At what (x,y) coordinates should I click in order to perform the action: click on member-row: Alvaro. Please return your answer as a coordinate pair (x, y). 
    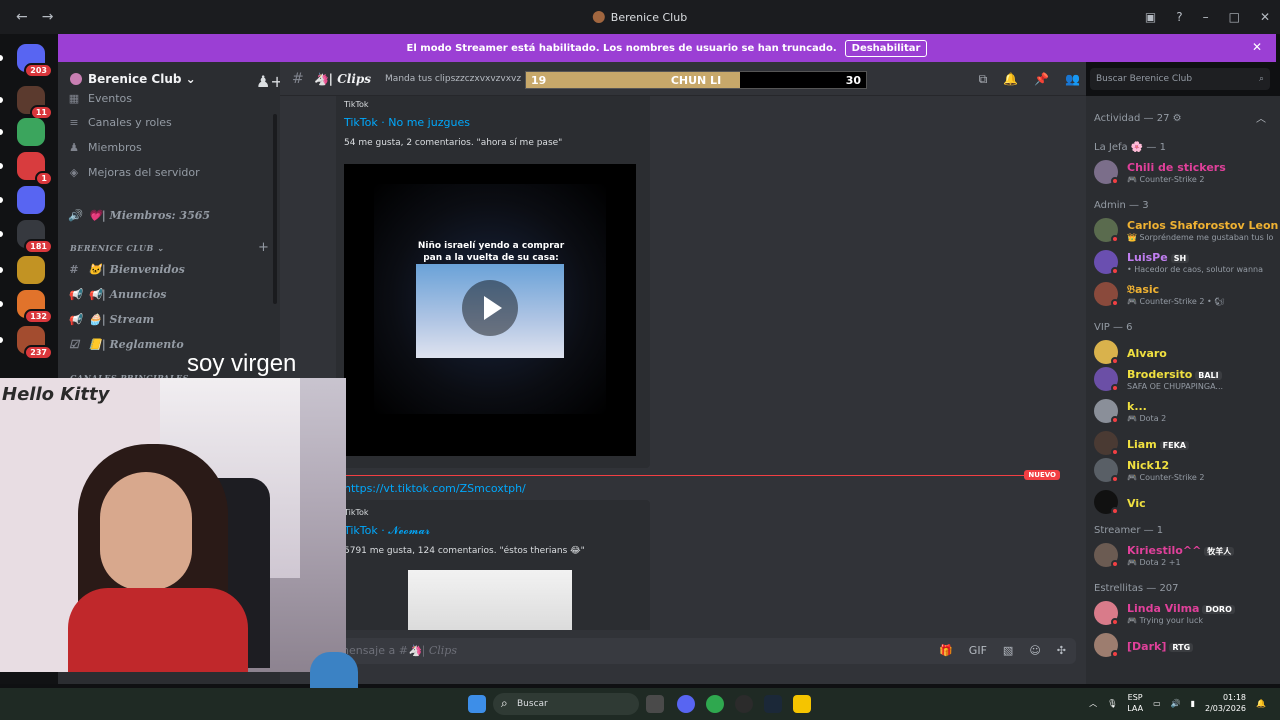
    Looking at the image, I should click on (1184, 352).